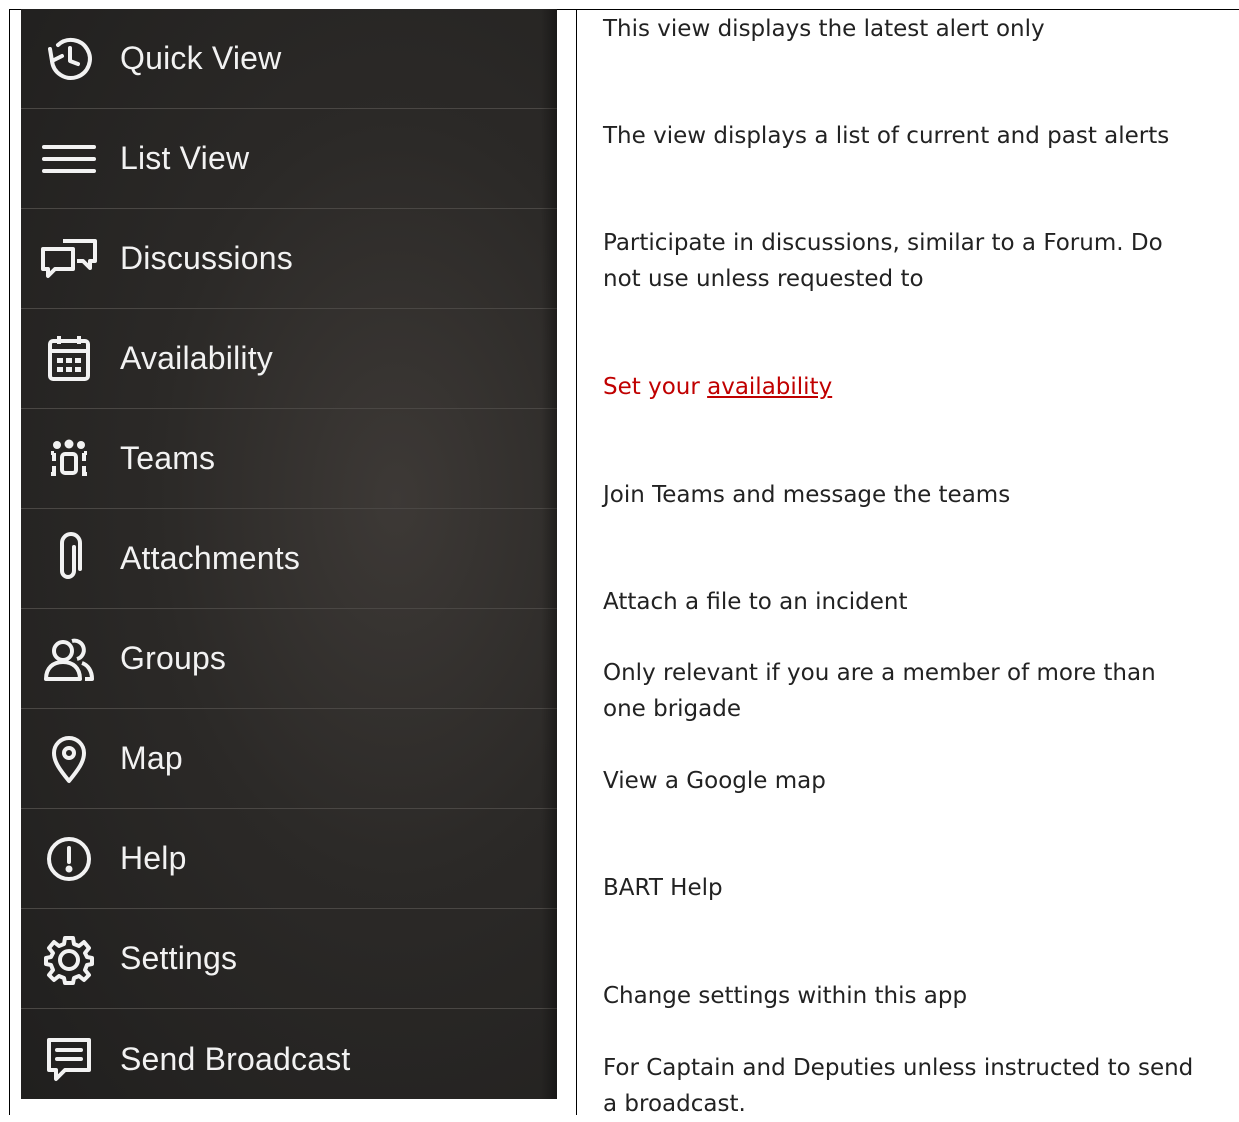  What do you see at coordinates (763, 279) in the screenshot?
I see `description-line: not use unless requested to` at bounding box center [763, 279].